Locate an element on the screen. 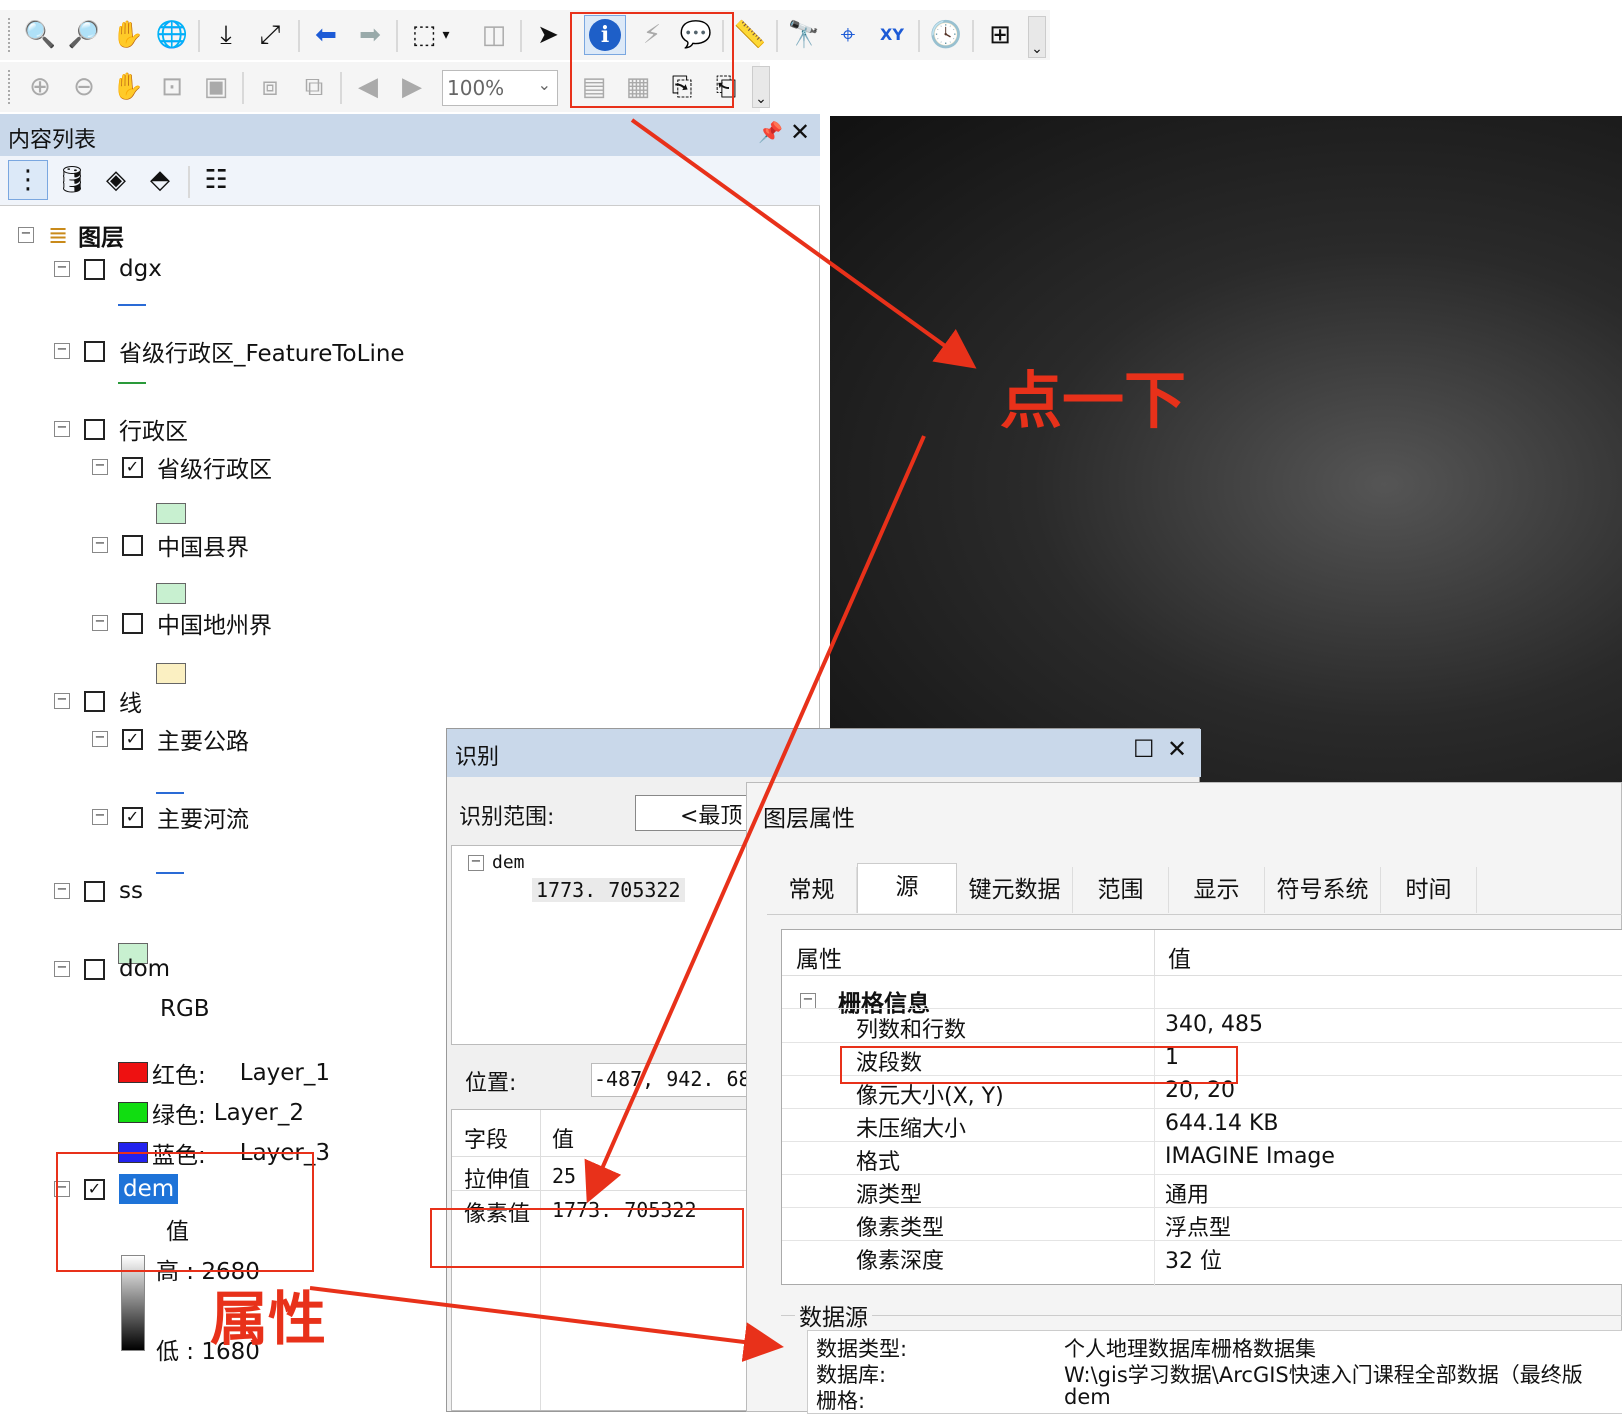  arrow-to-pixel-value is located at coordinates (755, 819).